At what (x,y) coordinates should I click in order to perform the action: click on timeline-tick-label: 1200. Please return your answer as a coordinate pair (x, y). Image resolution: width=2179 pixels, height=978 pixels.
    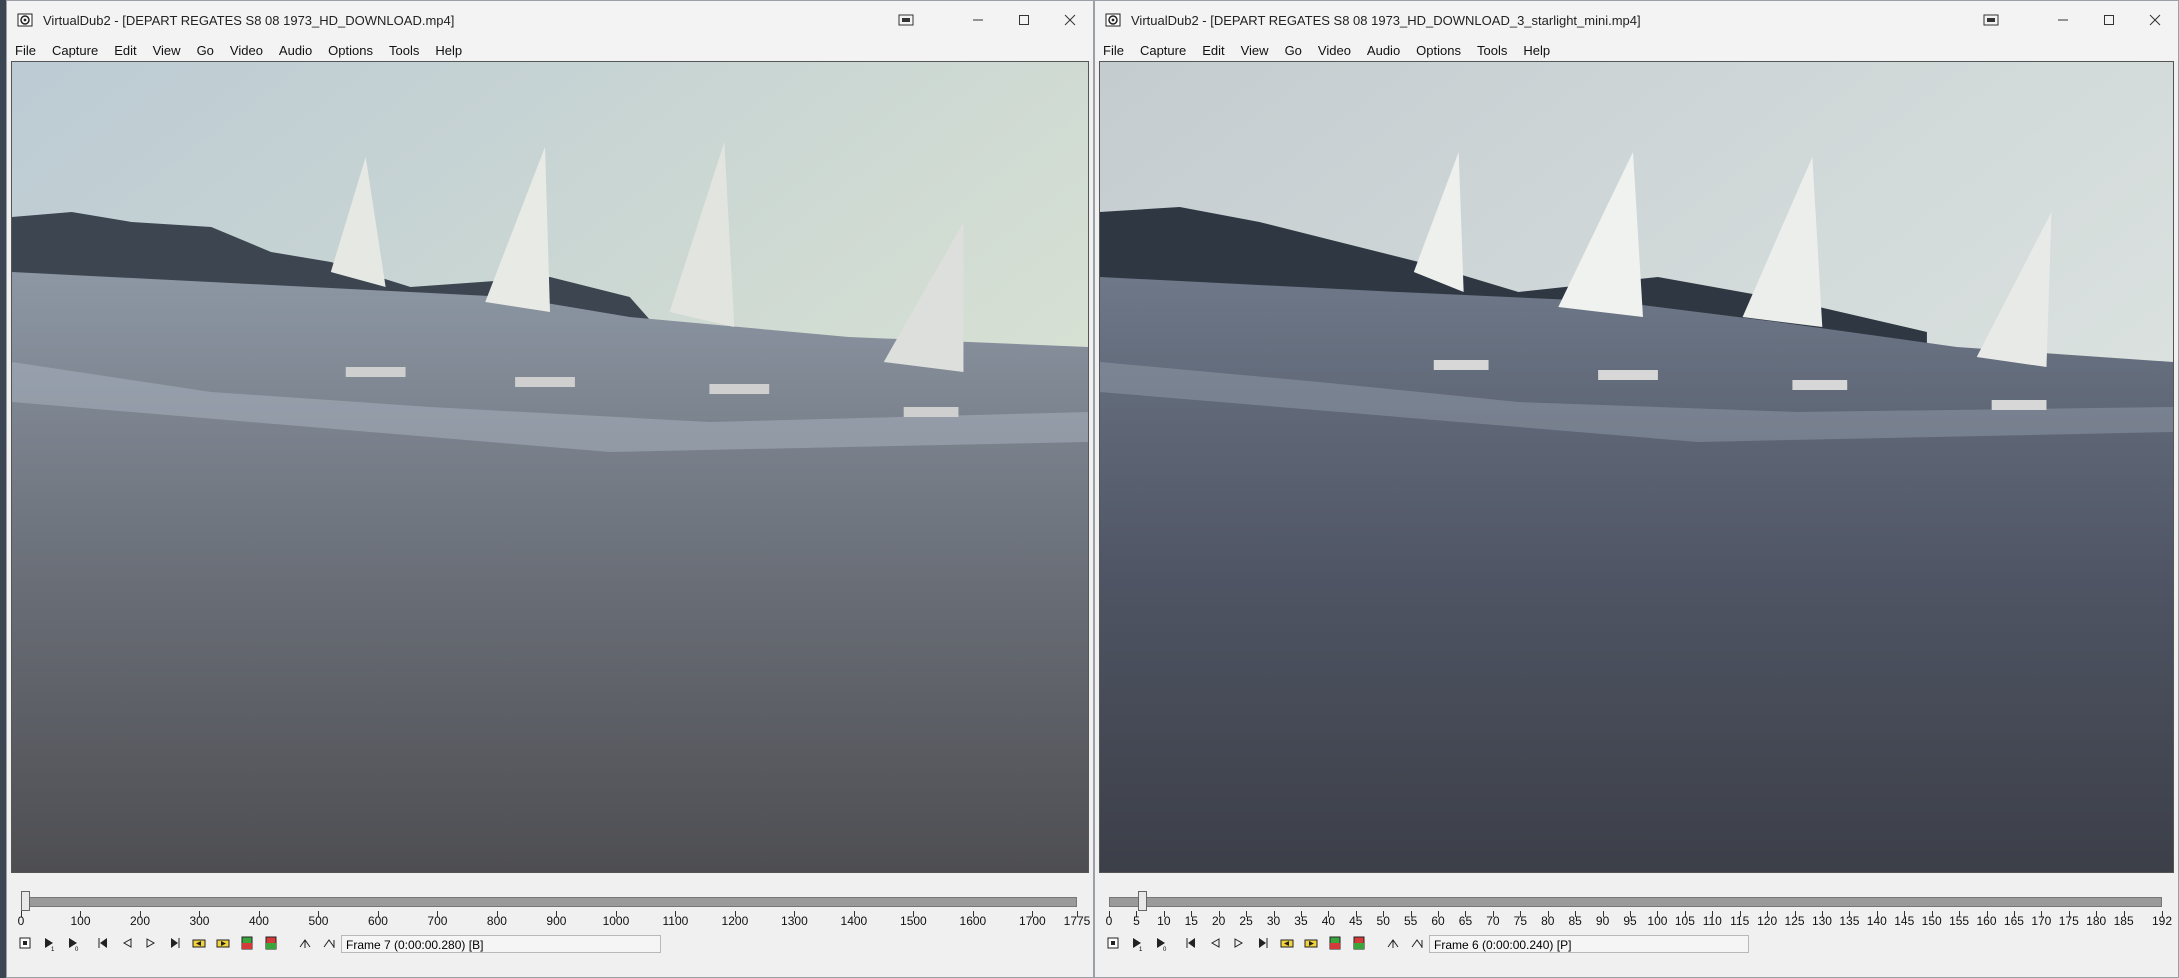
    Looking at the image, I should click on (735, 921).